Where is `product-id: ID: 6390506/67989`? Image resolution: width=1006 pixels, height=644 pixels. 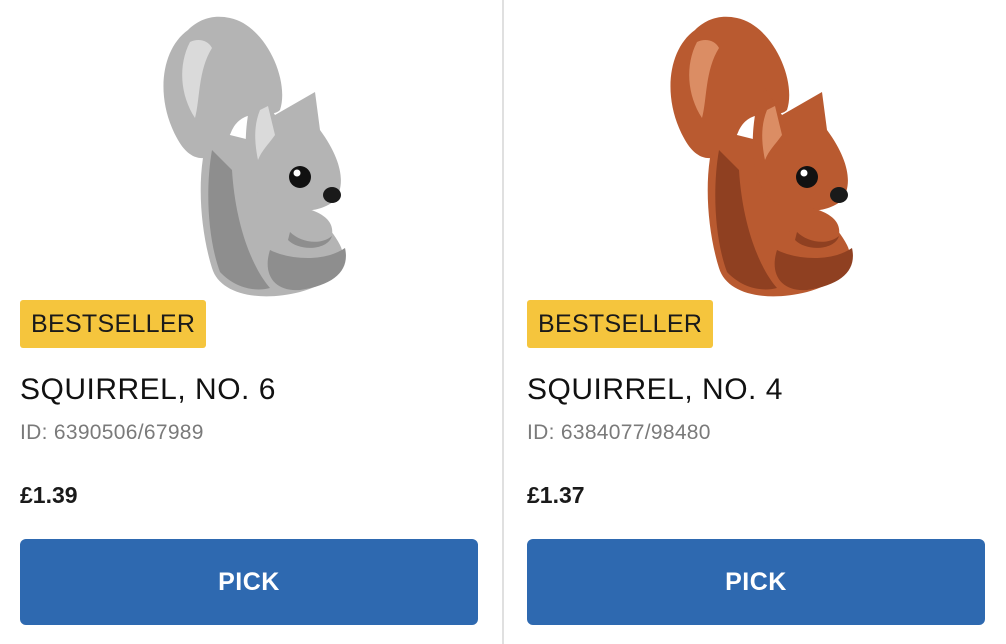
product-id: ID: 6390506/67989 is located at coordinates (112, 432).